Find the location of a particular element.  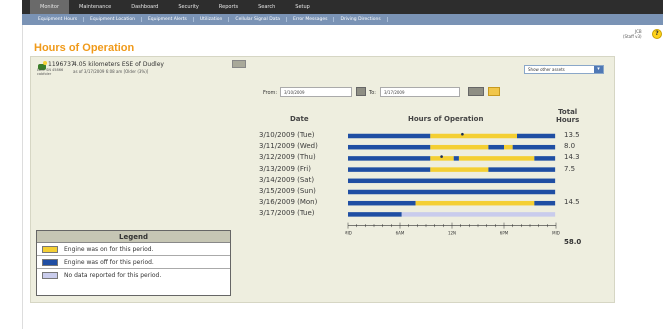

go-button is located at coordinates (494, 91).